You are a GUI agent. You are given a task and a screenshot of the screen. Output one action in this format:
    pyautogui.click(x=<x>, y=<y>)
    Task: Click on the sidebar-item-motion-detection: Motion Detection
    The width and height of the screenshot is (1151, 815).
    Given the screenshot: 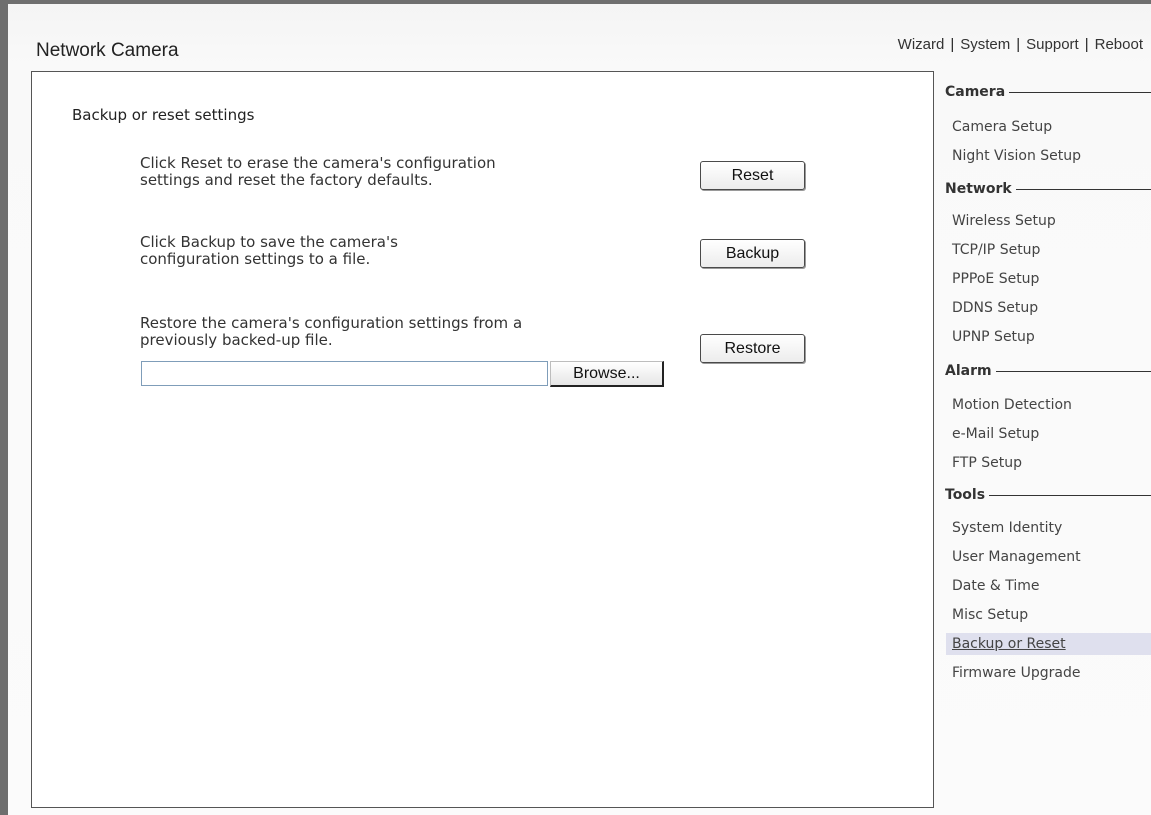 What is the action you would take?
    pyautogui.click(x=1048, y=405)
    